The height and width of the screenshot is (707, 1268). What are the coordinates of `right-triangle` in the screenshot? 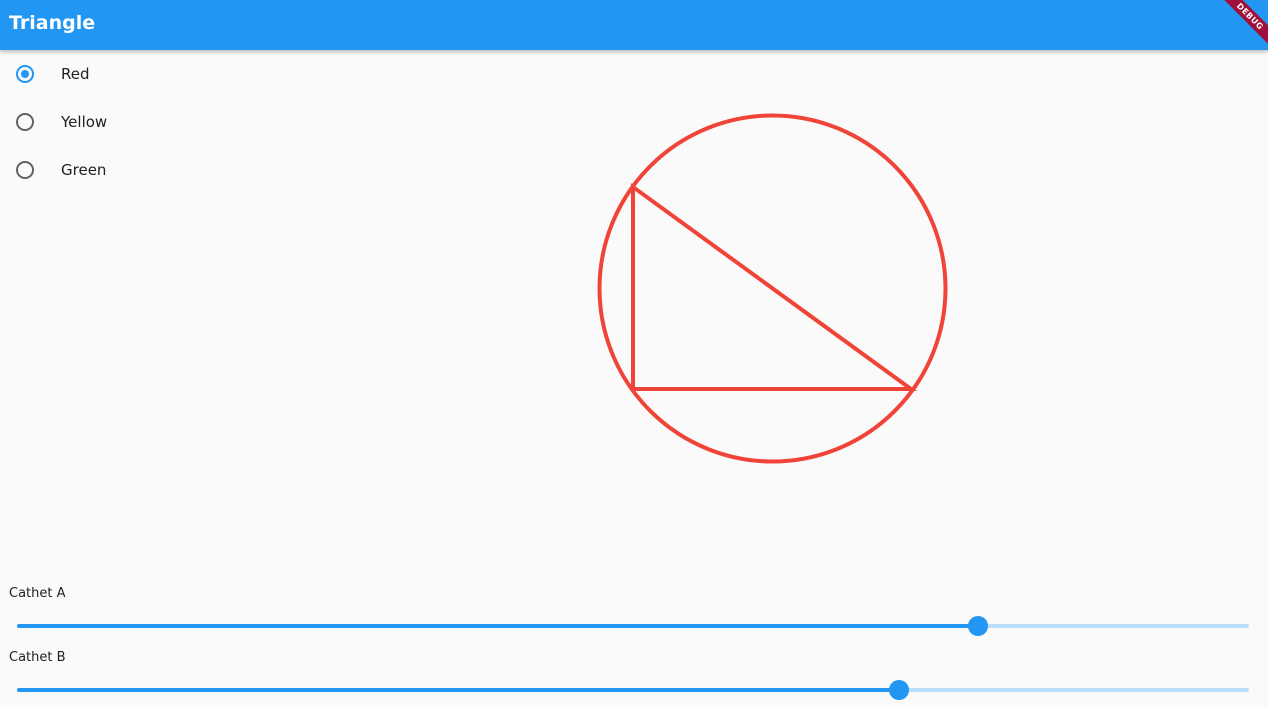 It's located at (774, 287).